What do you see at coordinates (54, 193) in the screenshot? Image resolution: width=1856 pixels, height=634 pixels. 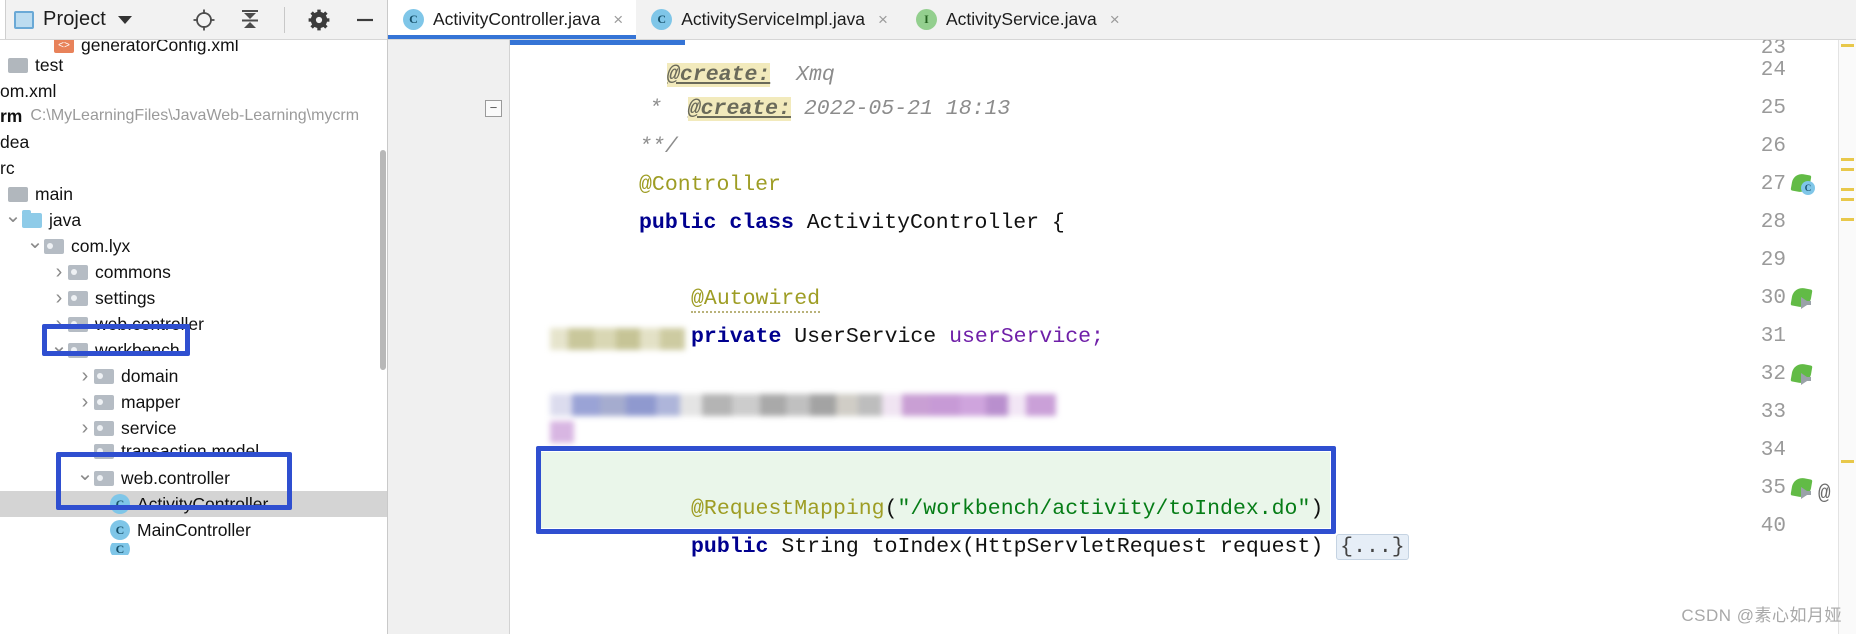 I see `tree-item-label: main` at bounding box center [54, 193].